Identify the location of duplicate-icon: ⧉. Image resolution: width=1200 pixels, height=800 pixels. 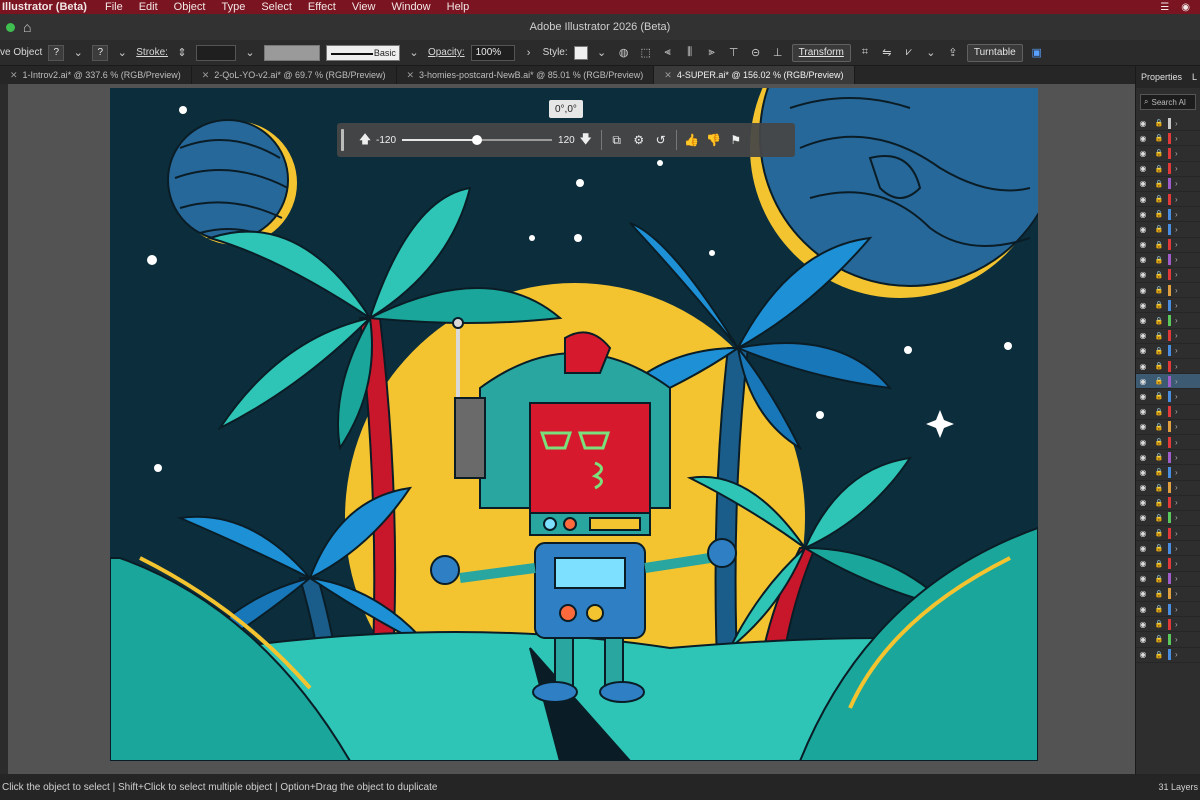
(617, 140).